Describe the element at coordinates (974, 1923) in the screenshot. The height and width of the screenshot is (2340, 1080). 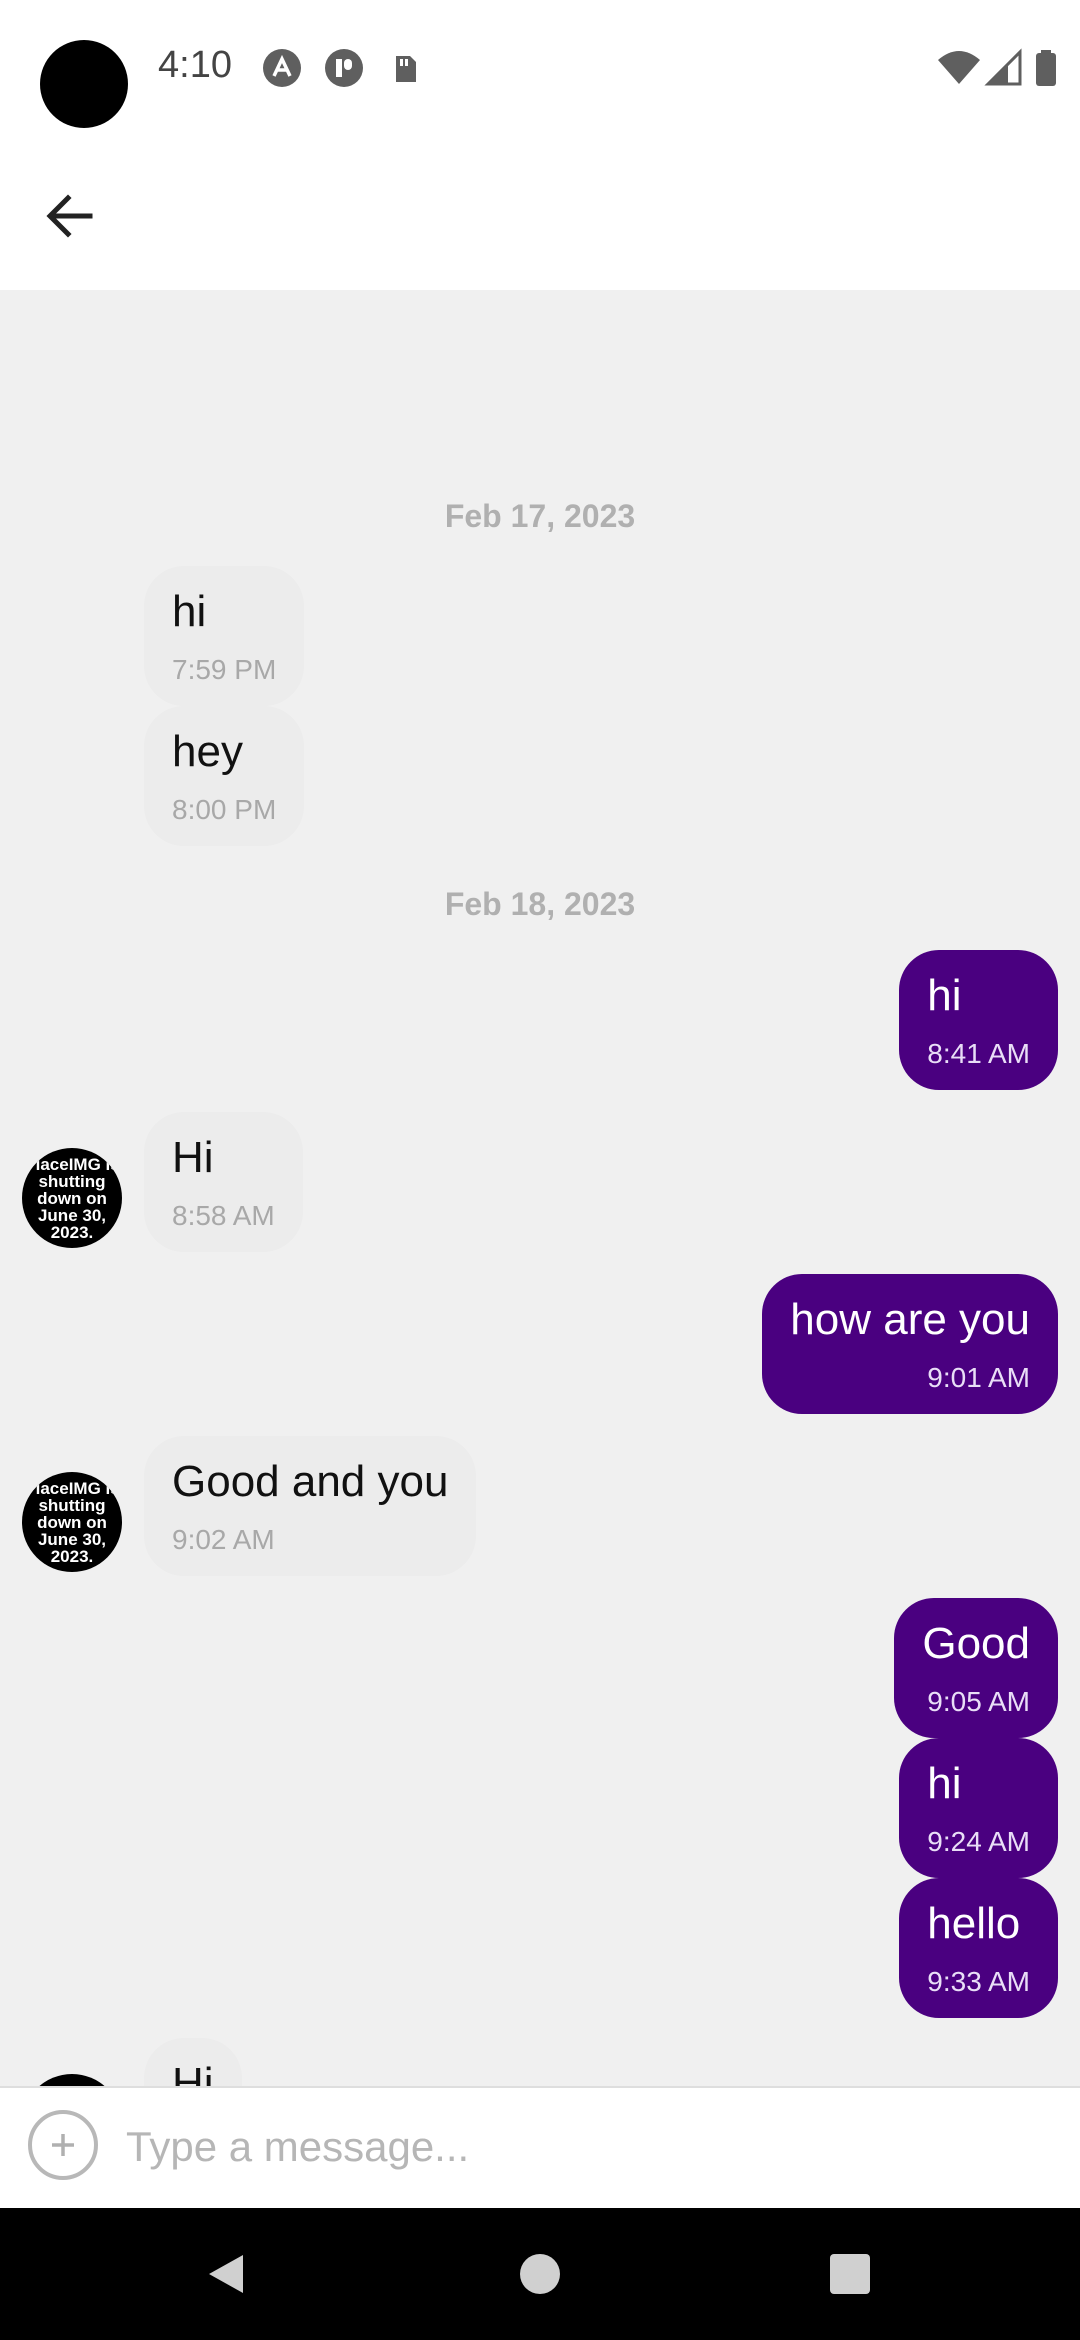
I see `message-text: hello` at that location.